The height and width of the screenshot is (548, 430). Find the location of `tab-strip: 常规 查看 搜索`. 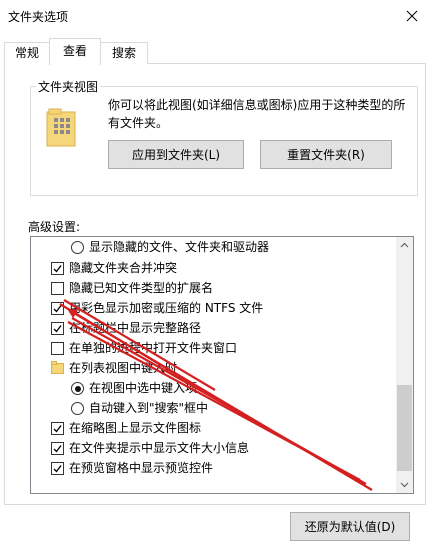

tab-strip: 常规 查看 搜索 is located at coordinates (215, 51).